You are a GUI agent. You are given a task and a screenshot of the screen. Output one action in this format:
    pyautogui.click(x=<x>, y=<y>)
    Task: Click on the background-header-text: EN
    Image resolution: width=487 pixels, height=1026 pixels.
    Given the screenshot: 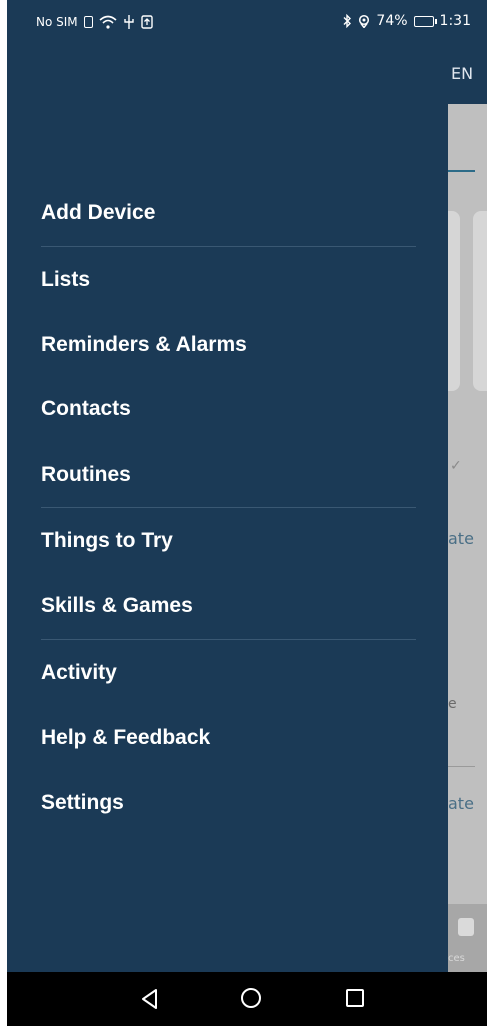 What is the action you would take?
    pyautogui.click(x=462, y=73)
    